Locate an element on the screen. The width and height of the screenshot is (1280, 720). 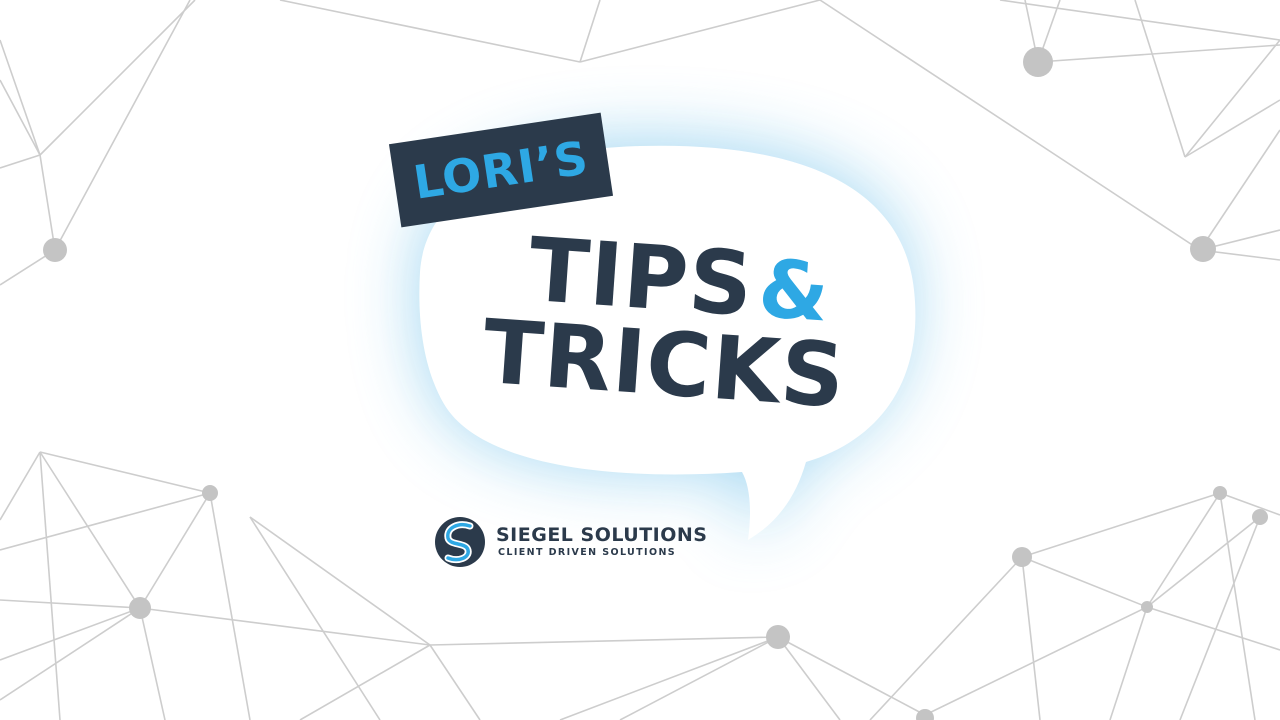
headline-line-2: TRICKS is located at coordinates (664, 363).